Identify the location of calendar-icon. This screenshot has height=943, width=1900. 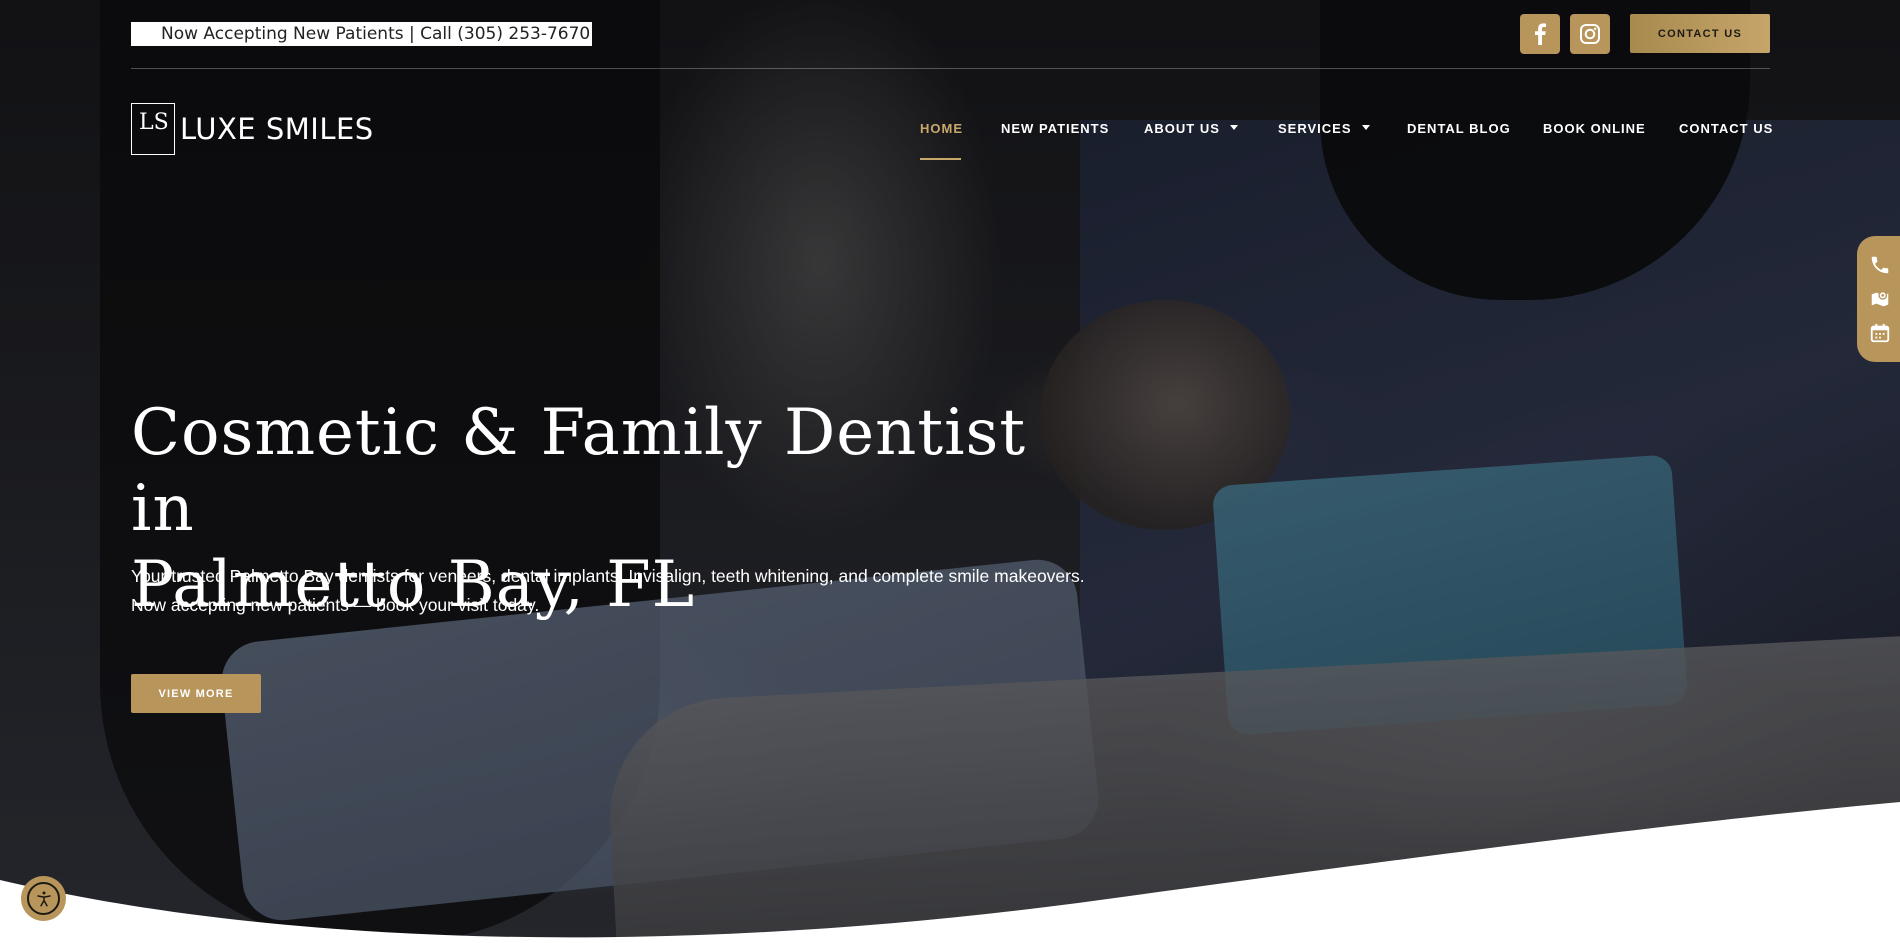
(1880, 333).